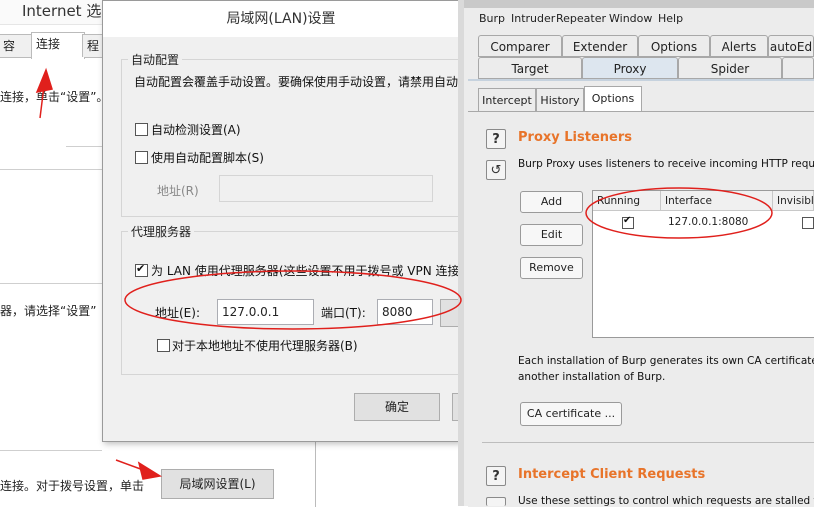 The width and height of the screenshot is (814, 507). Describe the element at coordinates (679, 213) in the screenshot. I see `annotation-ellipse-listener` at that location.